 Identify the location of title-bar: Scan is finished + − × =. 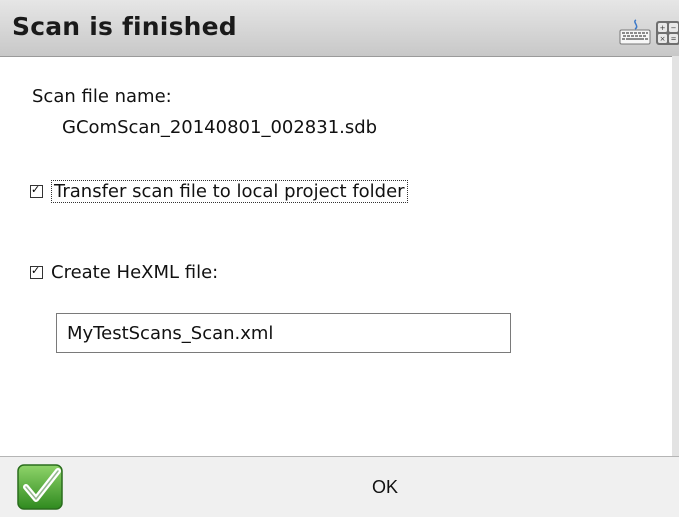
(339, 28).